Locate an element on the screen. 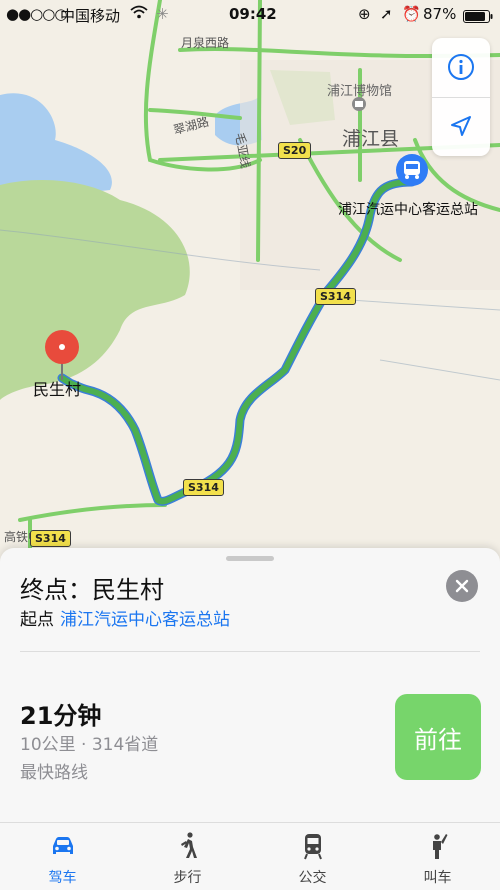  go-button: 前往 is located at coordinates (438, 737).